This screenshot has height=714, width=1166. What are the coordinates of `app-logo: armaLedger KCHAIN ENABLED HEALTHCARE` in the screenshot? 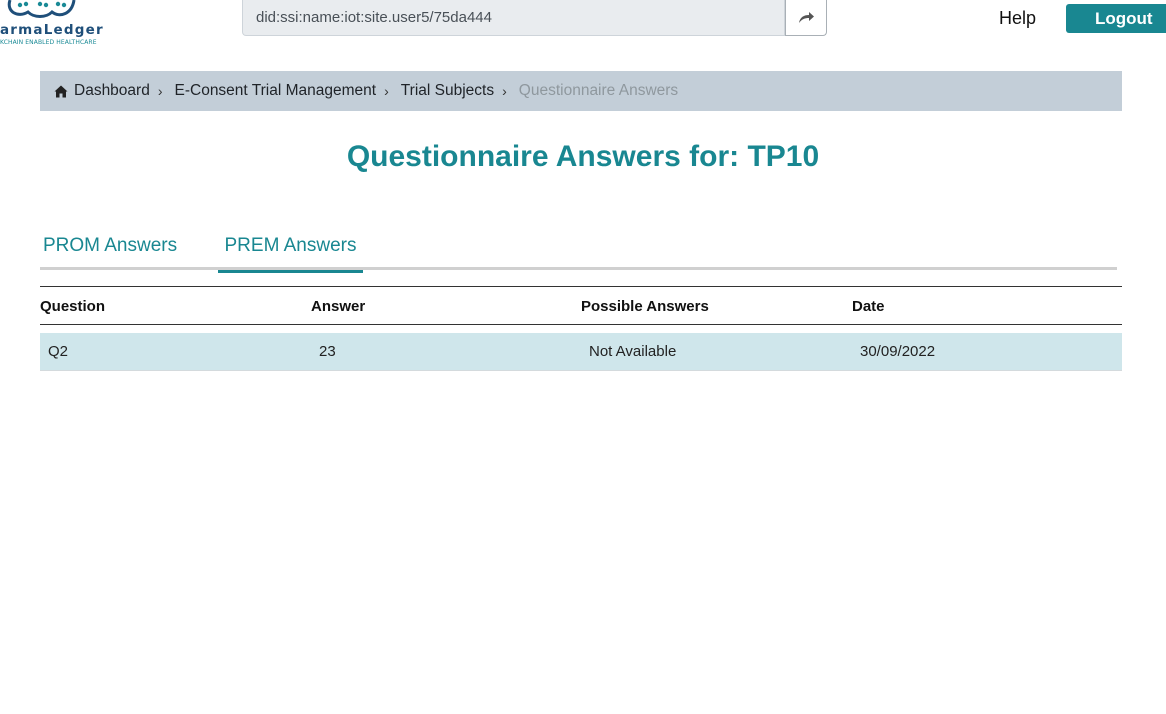 It's located at (55, 25).